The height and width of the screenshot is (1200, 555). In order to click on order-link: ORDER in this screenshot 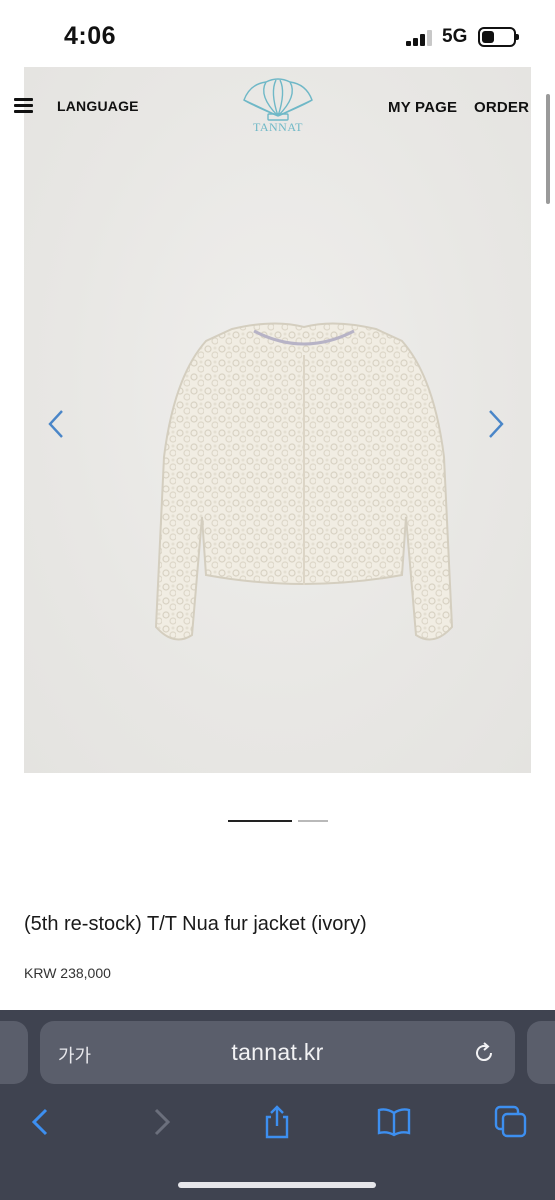, I will do `click(501, 107)`.